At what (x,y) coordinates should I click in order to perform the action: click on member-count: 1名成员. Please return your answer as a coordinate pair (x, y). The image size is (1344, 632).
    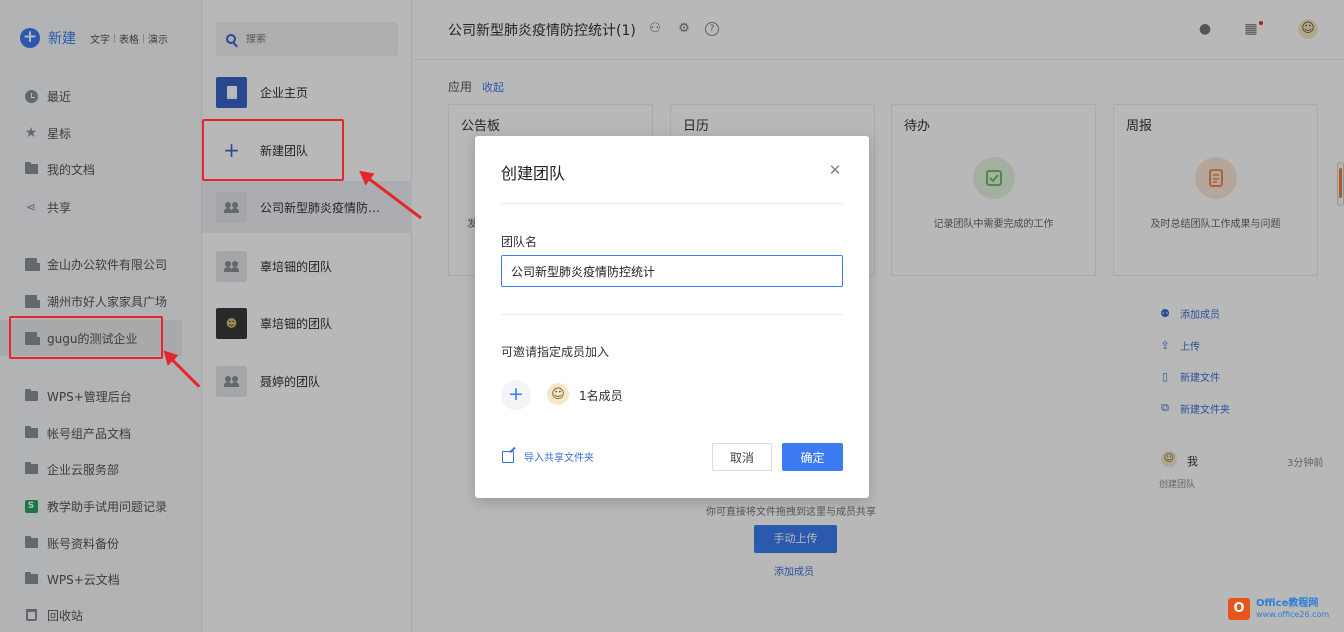
    Looking at the image, I should click on (601, 395).